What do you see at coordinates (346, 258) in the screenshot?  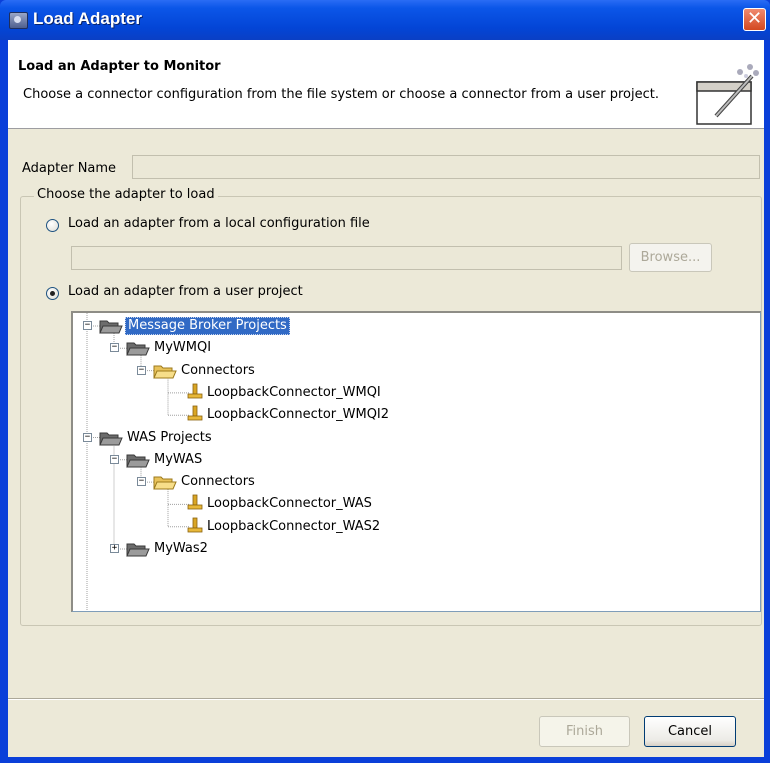 I see `config-file-input` at bounding box center [346, 258].